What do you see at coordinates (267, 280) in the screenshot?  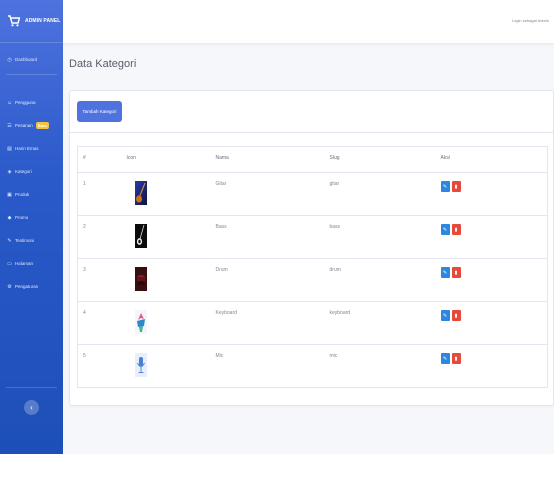 I see `category-name: Drum` at bounding box center [267, 280].